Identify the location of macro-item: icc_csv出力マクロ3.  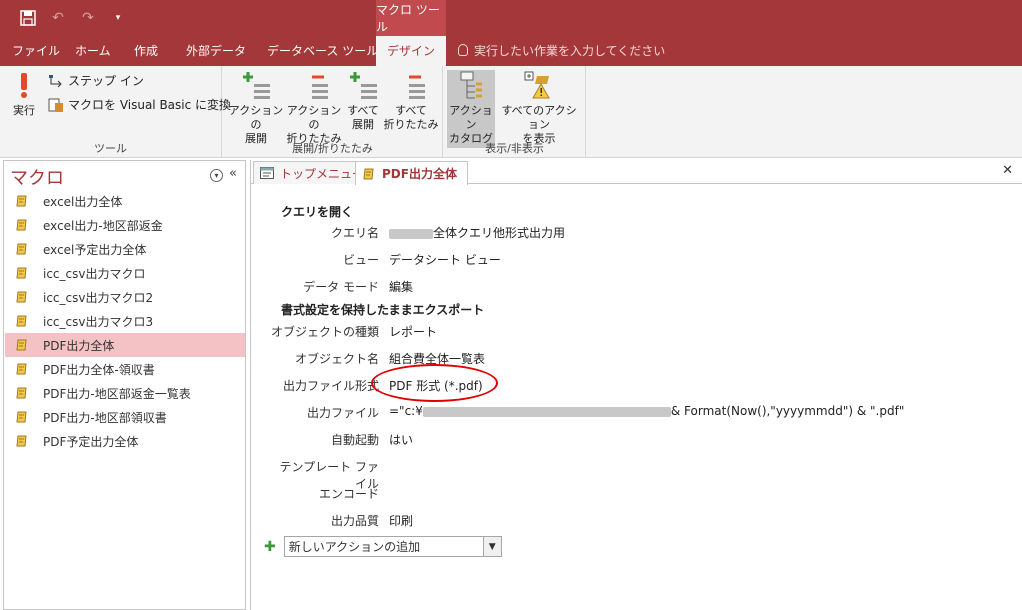
(125, 321).